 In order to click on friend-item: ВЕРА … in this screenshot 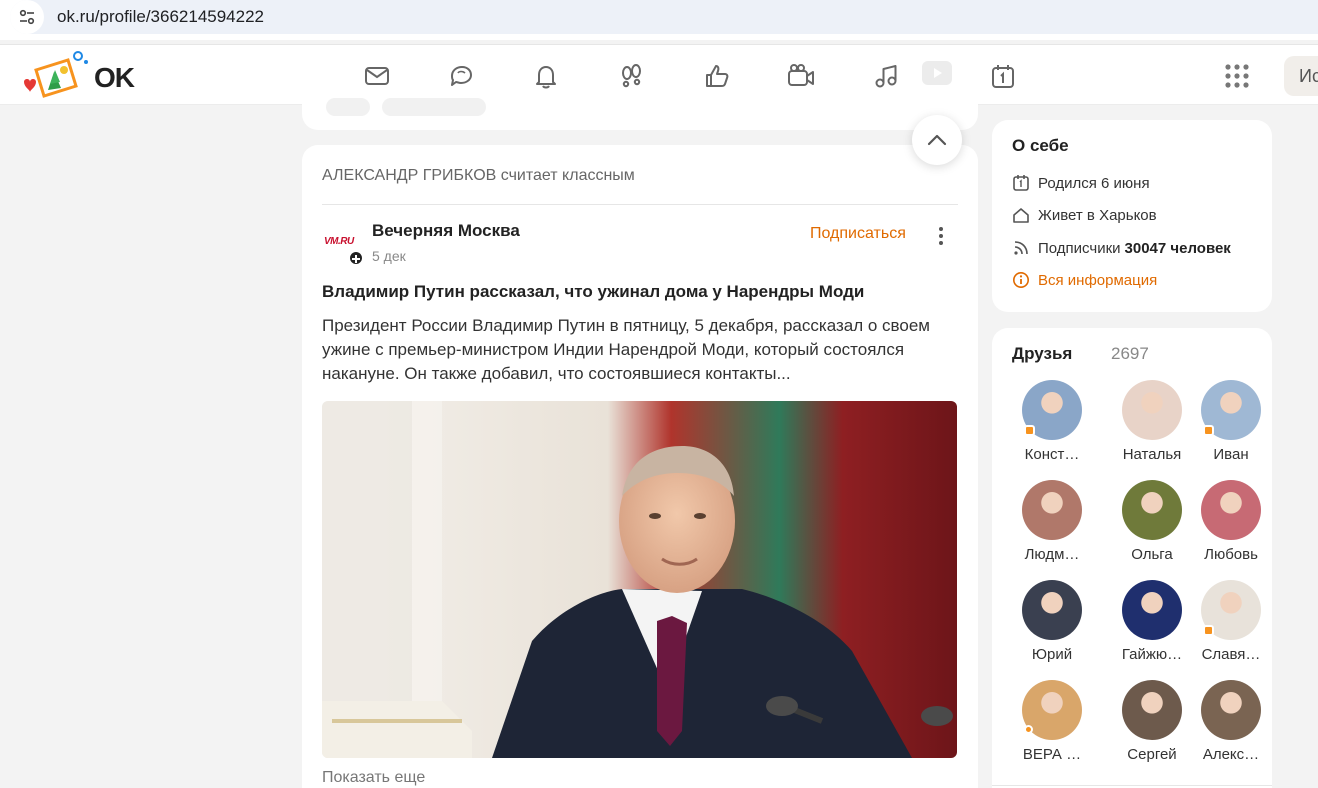, I will do `click(1052, 721)`.